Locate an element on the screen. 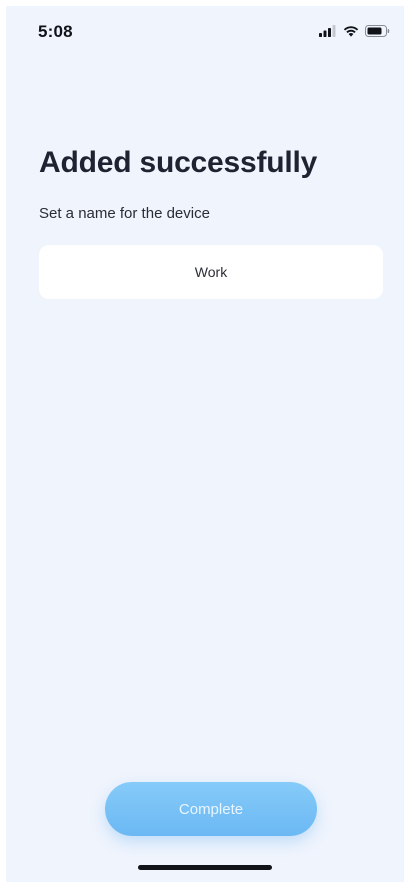  device-name-input is located at coordinates (211, 272).